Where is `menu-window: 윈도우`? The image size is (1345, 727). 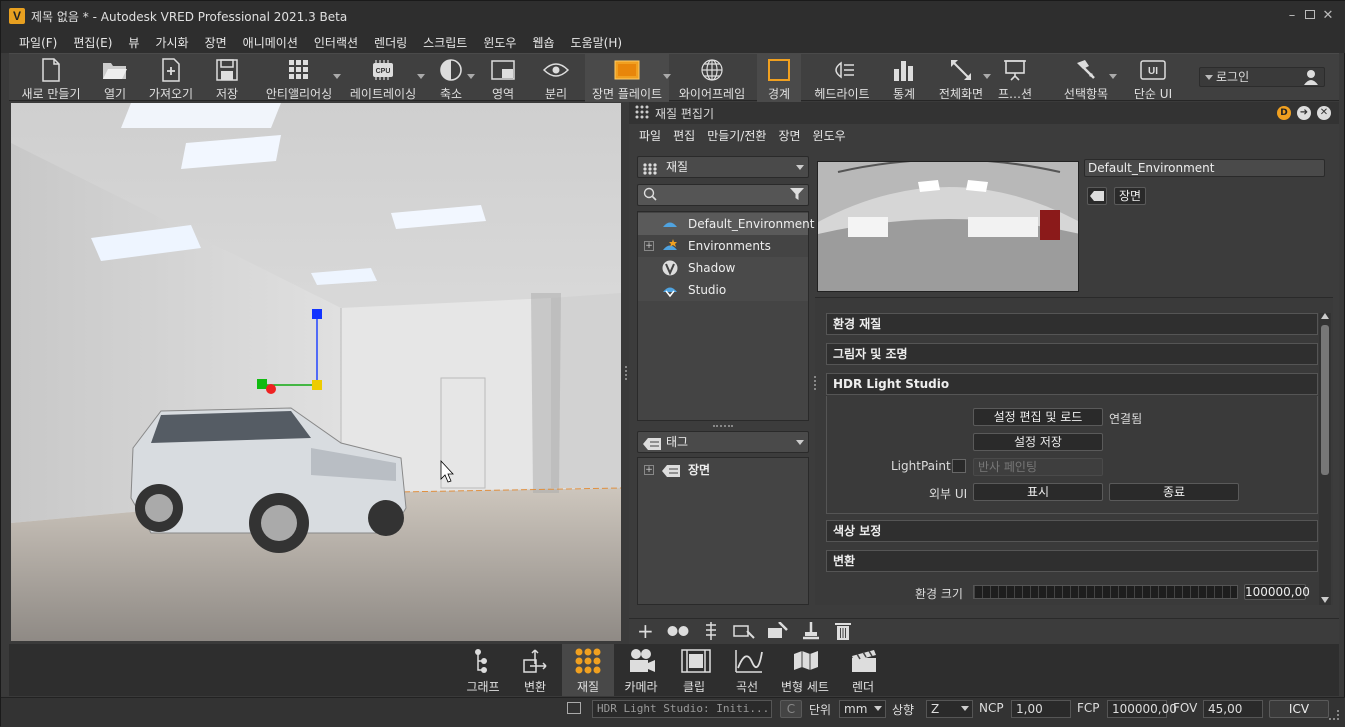 menu-window: 윈도우 is located at coordinates (499, 42).